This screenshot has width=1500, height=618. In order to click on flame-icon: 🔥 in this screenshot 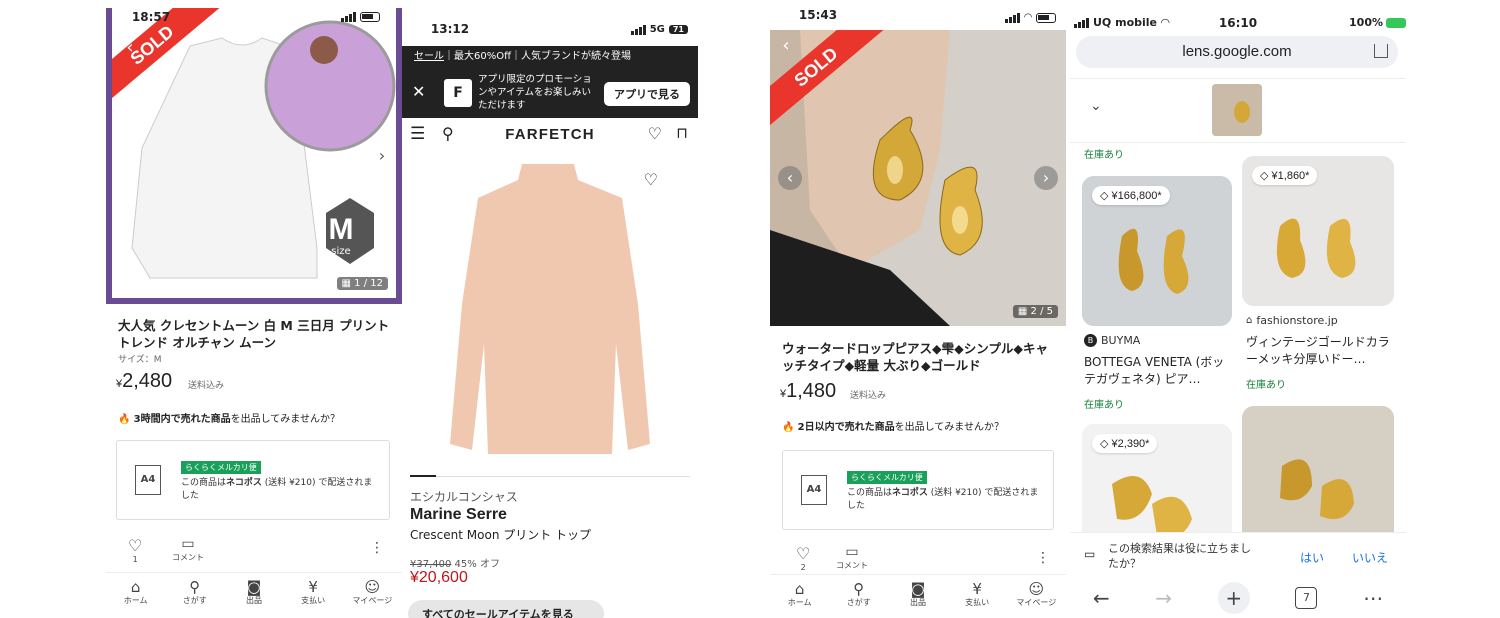, I will do `click(788, 427)`.